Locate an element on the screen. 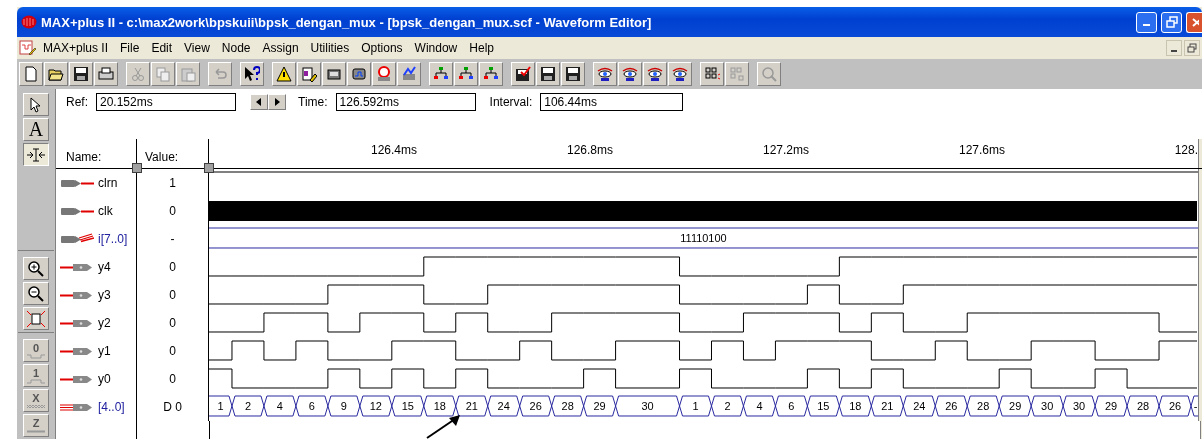  signal-name: clrn is located at coordinates (108, 183).